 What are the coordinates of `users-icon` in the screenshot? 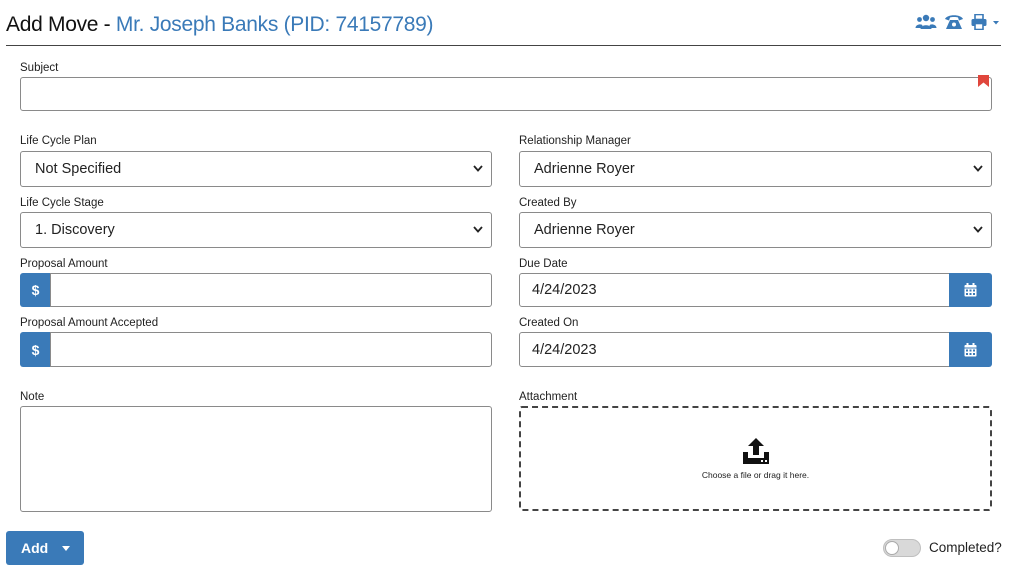 It's located at (926, 22).